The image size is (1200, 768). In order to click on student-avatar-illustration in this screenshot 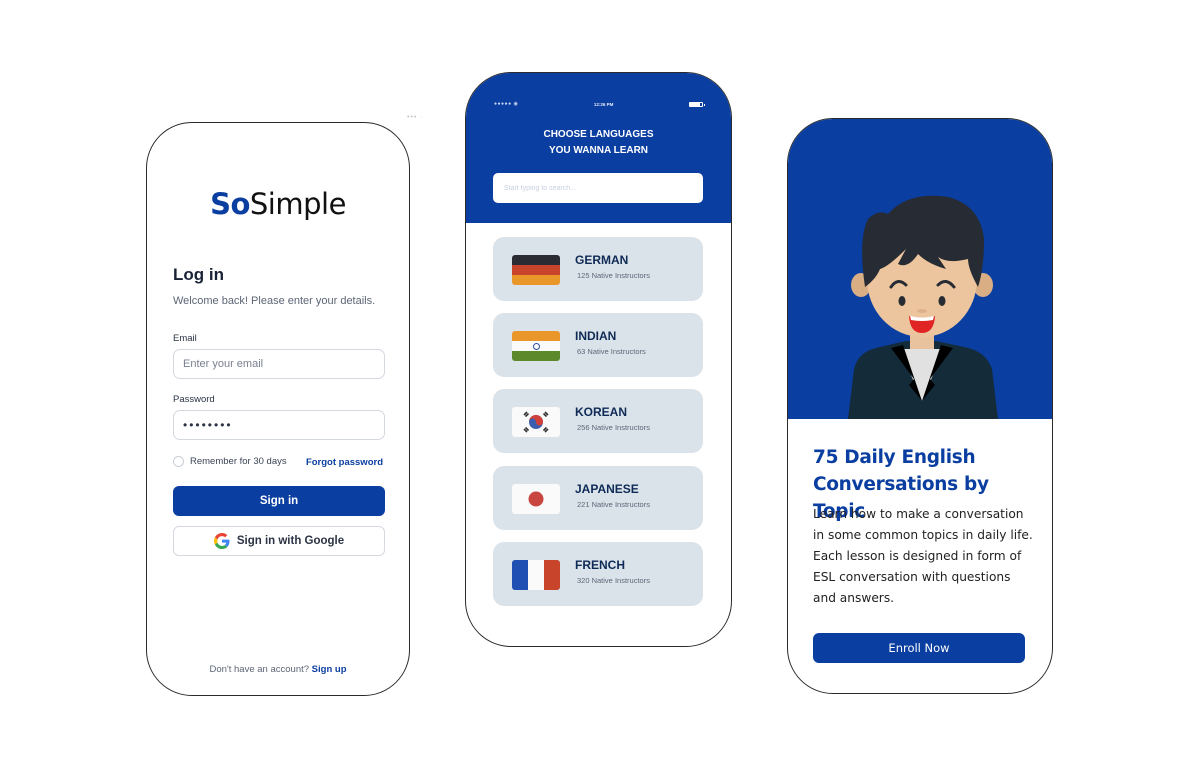, I will do `click(923, 307)`.